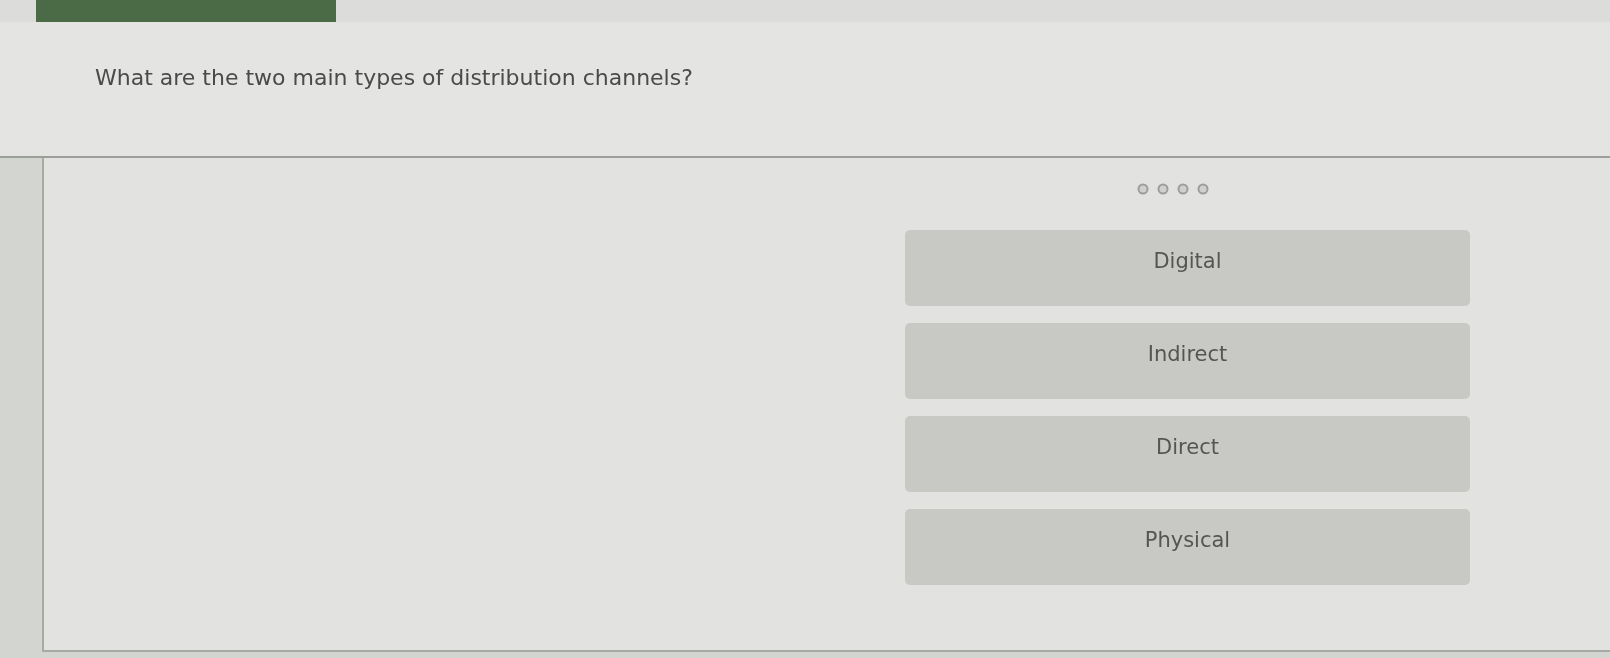 Image resolution: width=1610 pixels, height=658 pixels. Describe the element at coordinates (1187, 268) in the screenshot. I see `answer-button: Digital` at that location.